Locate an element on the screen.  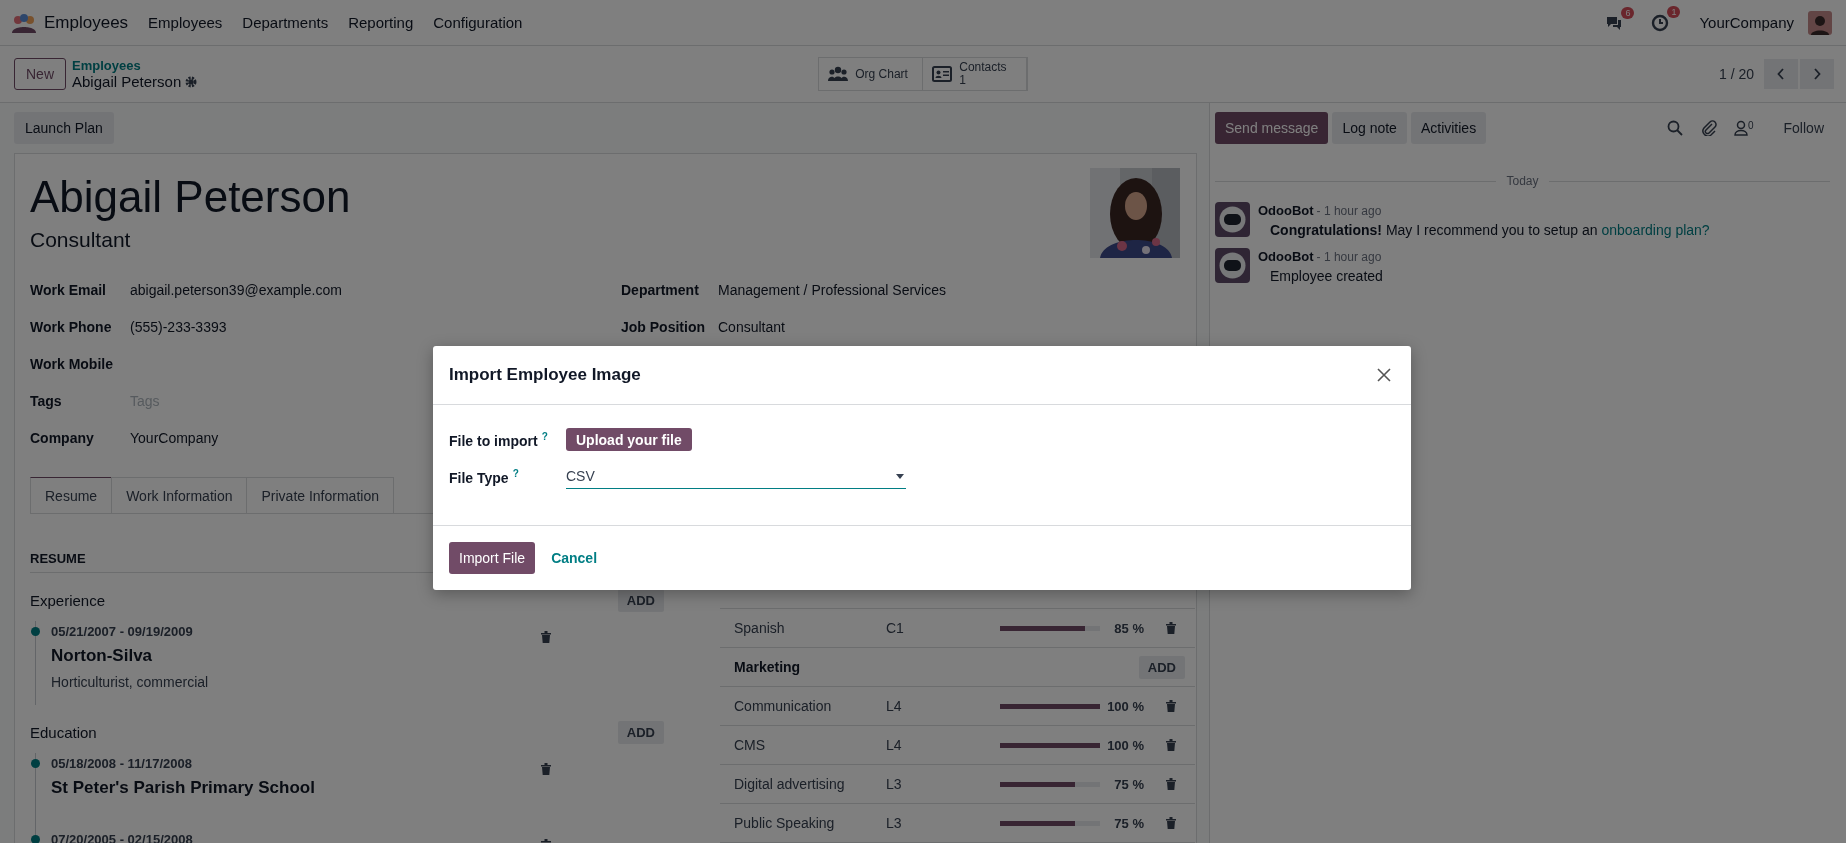
breadcrumb-link: Employees is located at coordinates (135, 65).